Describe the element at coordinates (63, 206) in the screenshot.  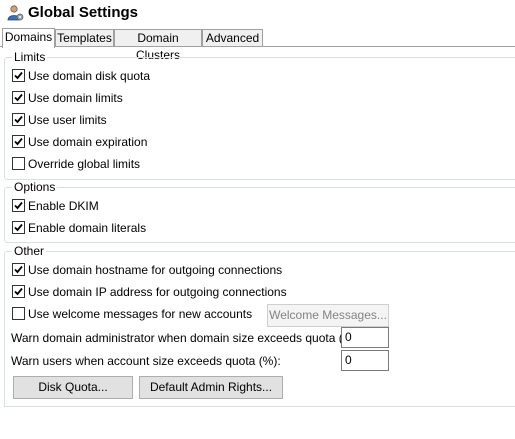
I see `checkbox-label: Enable DKIM` at that location.